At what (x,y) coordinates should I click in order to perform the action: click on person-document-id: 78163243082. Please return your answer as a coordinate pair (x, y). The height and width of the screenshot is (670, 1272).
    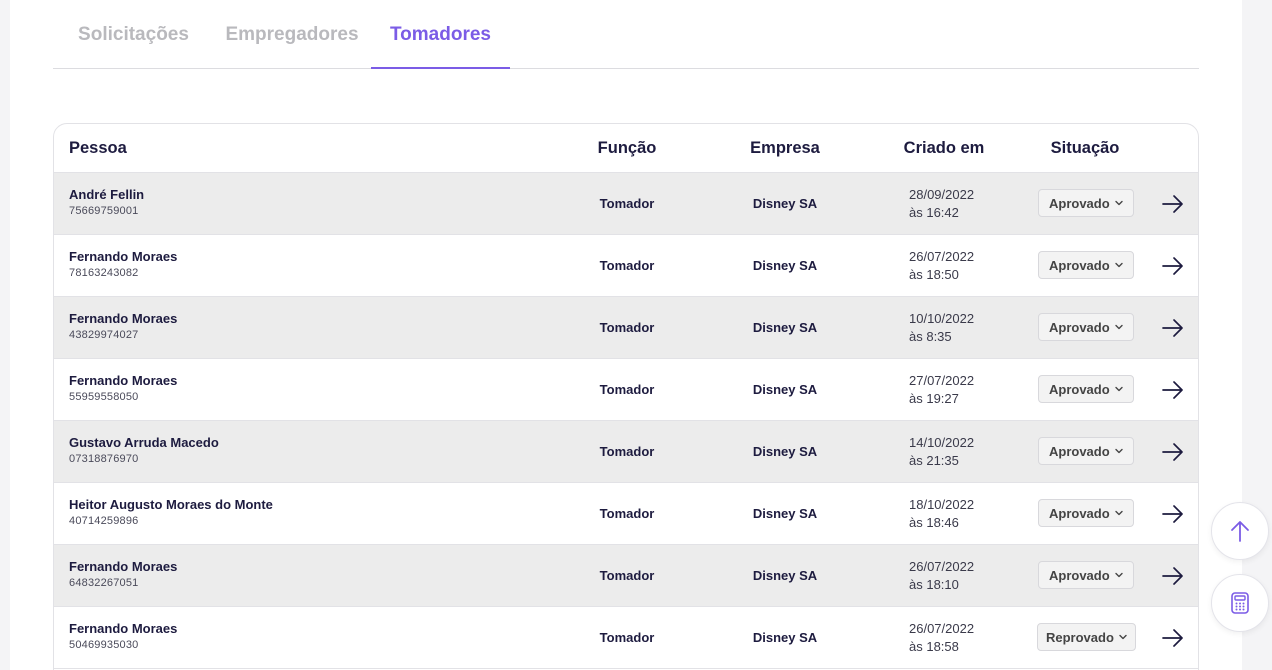
    Looking at the image, I should click on (104, 273).